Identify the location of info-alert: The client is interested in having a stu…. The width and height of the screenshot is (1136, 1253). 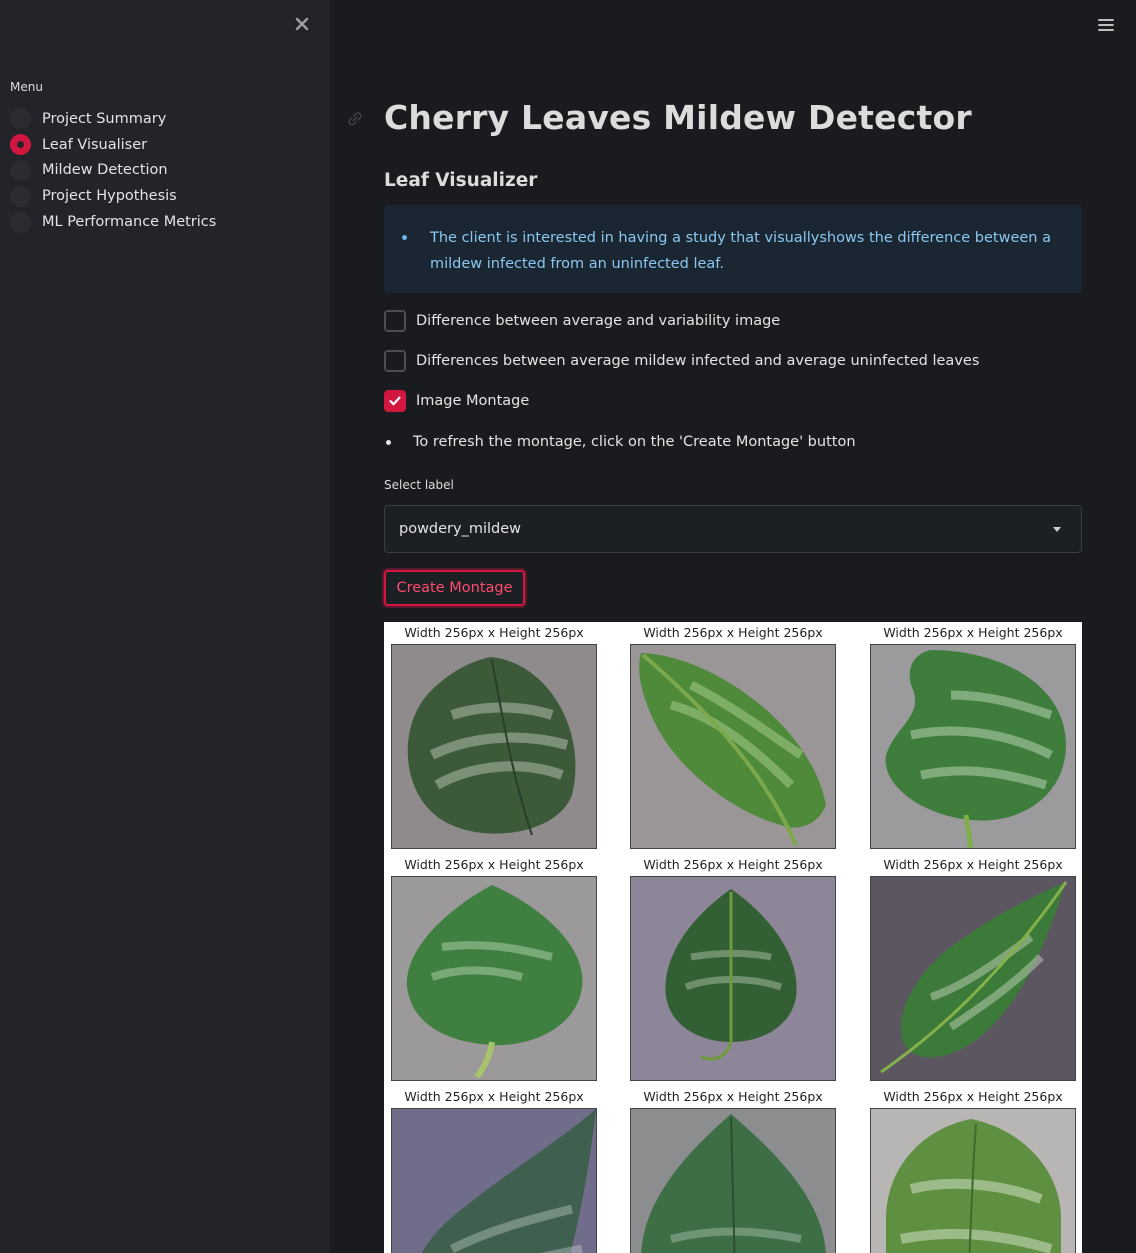
(733, 249).